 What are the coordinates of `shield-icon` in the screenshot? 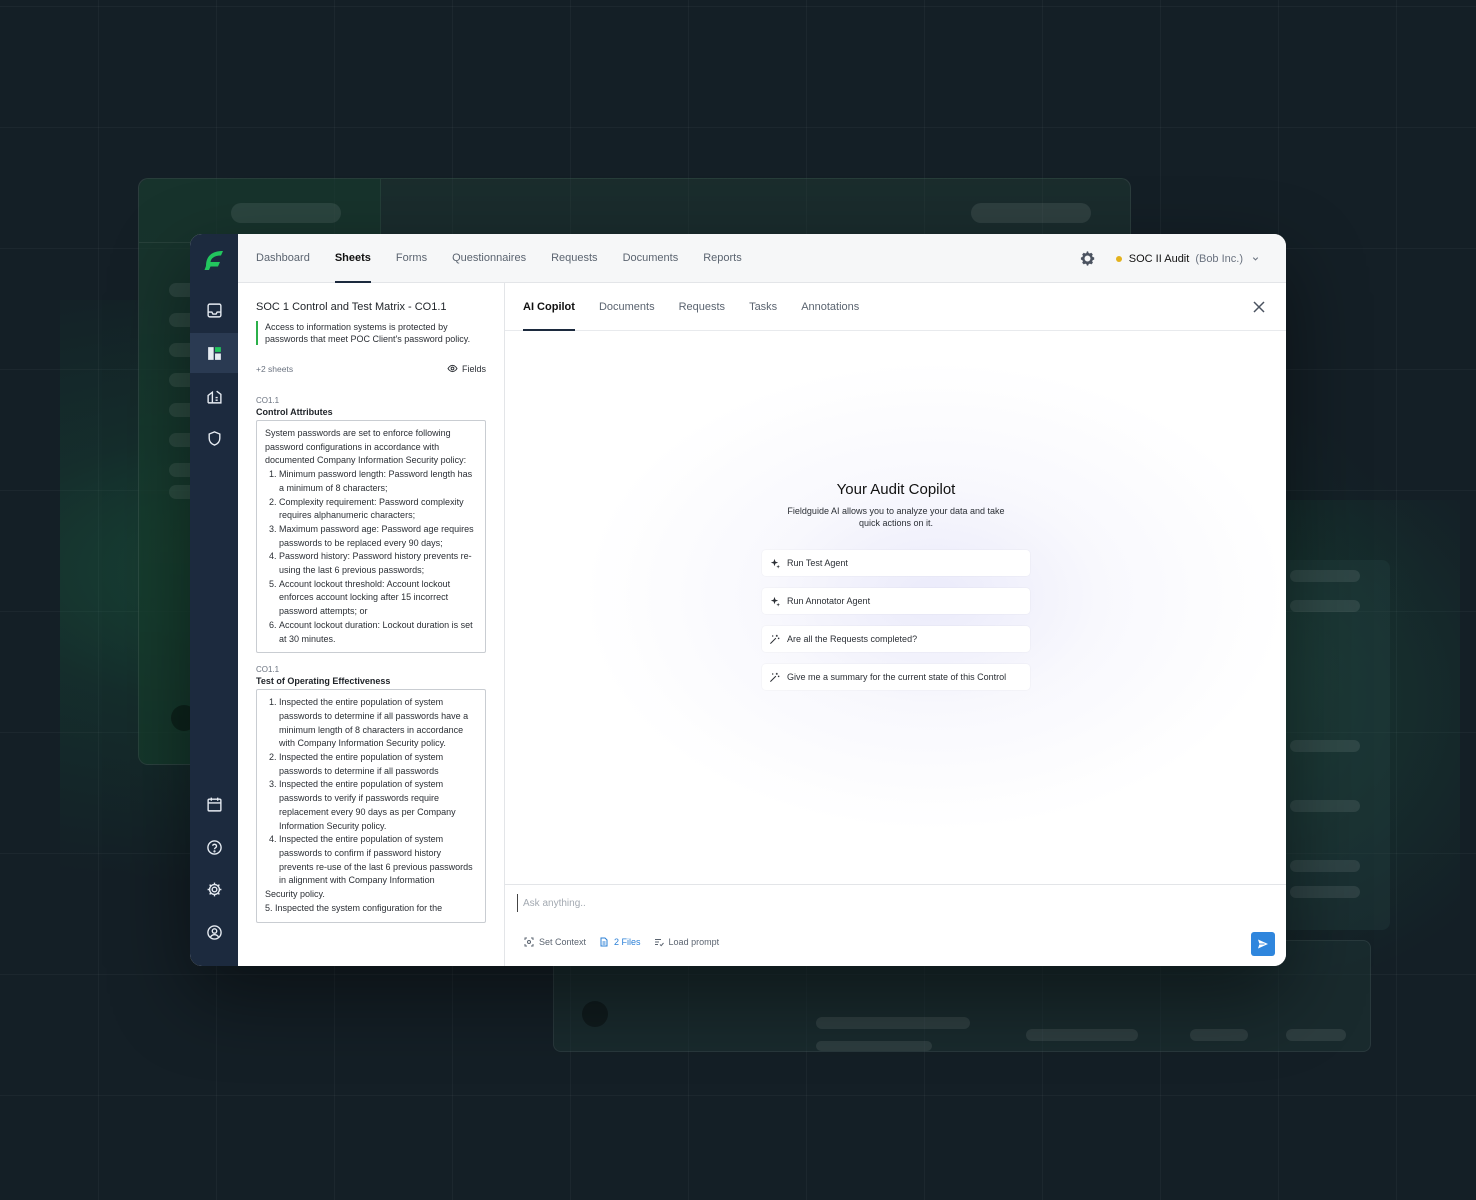 It's located at (214, 438).